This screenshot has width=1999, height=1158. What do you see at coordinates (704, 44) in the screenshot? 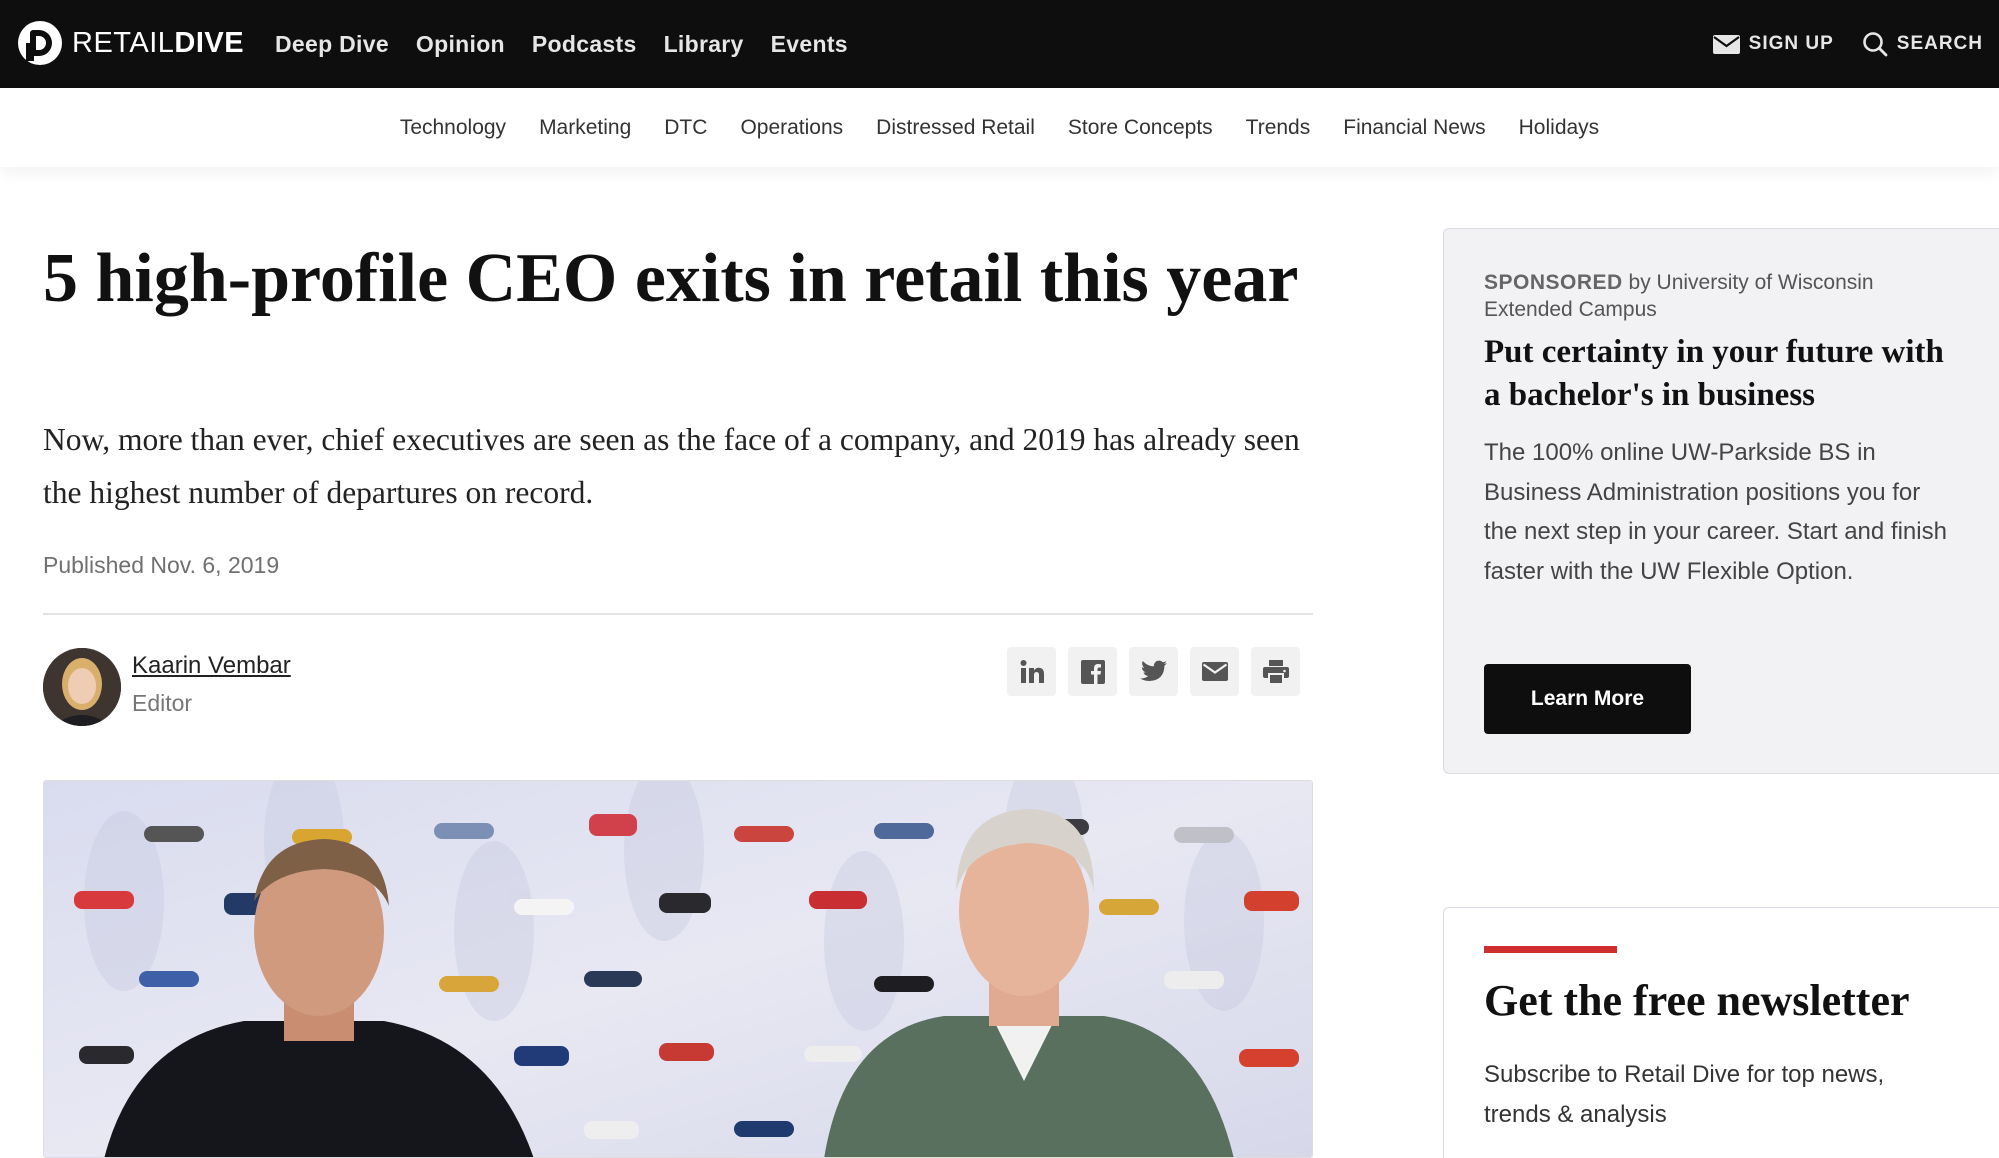
I see `nav-library: Library` at bounding box center [704, 44].